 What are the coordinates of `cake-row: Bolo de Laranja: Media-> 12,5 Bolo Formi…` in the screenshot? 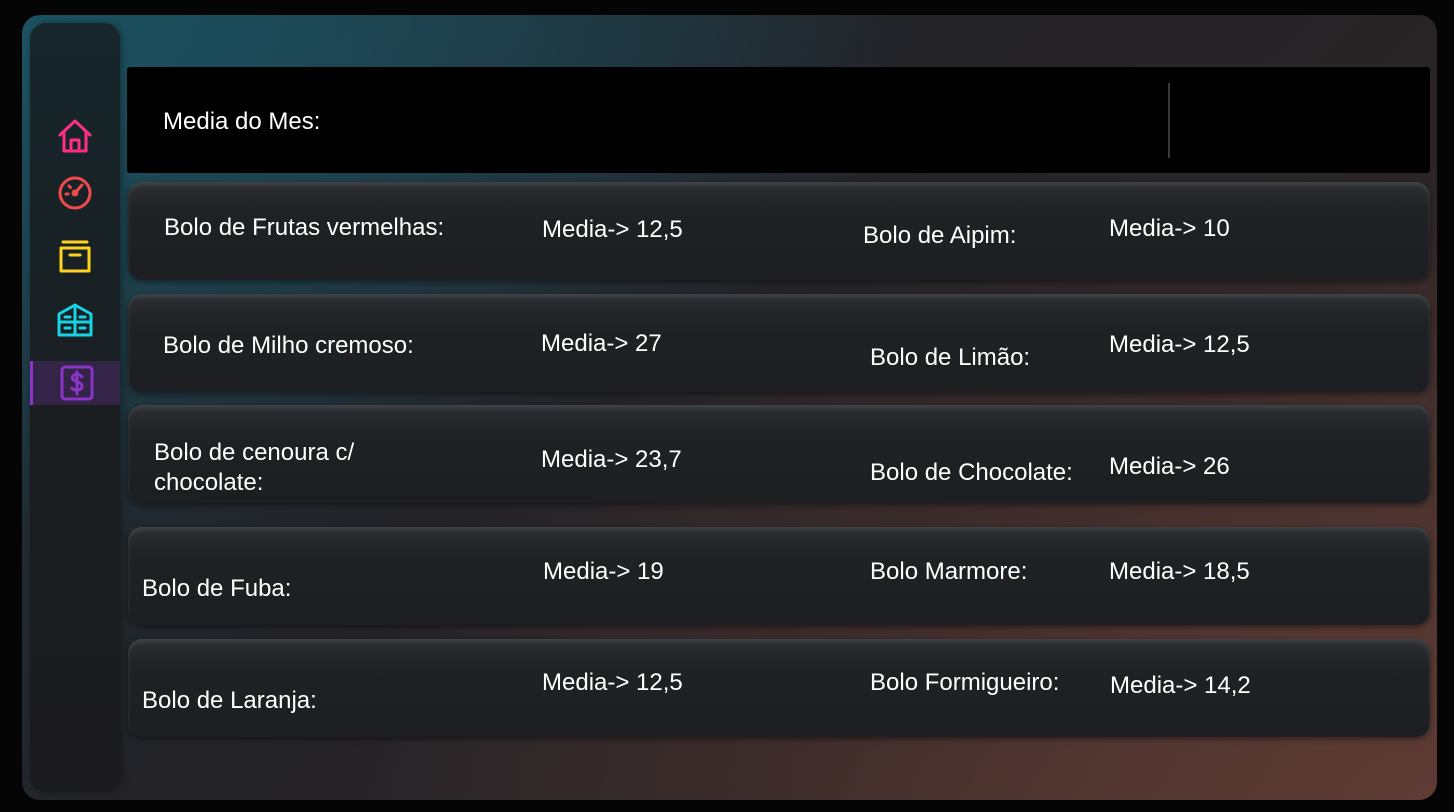 It's located at (779, 688).